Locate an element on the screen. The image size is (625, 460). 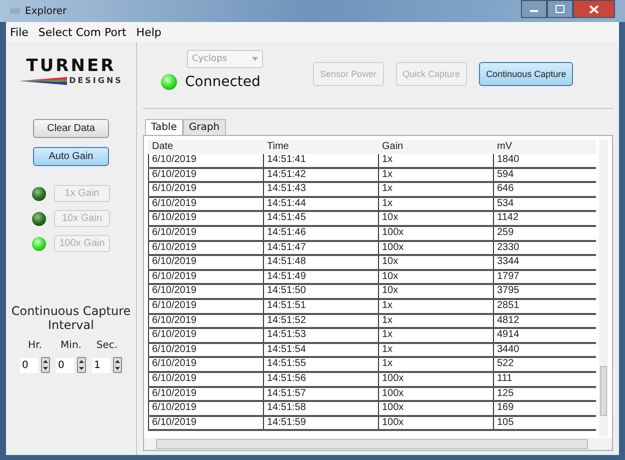
table-cell: 14:51:48 is located at coordinates (320, 262).